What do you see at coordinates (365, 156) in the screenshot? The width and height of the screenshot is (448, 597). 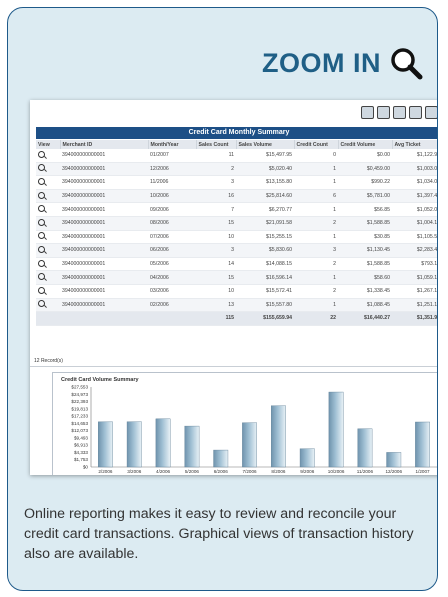 I see `table-cell: $0.00` at bounding box center [365, 156].